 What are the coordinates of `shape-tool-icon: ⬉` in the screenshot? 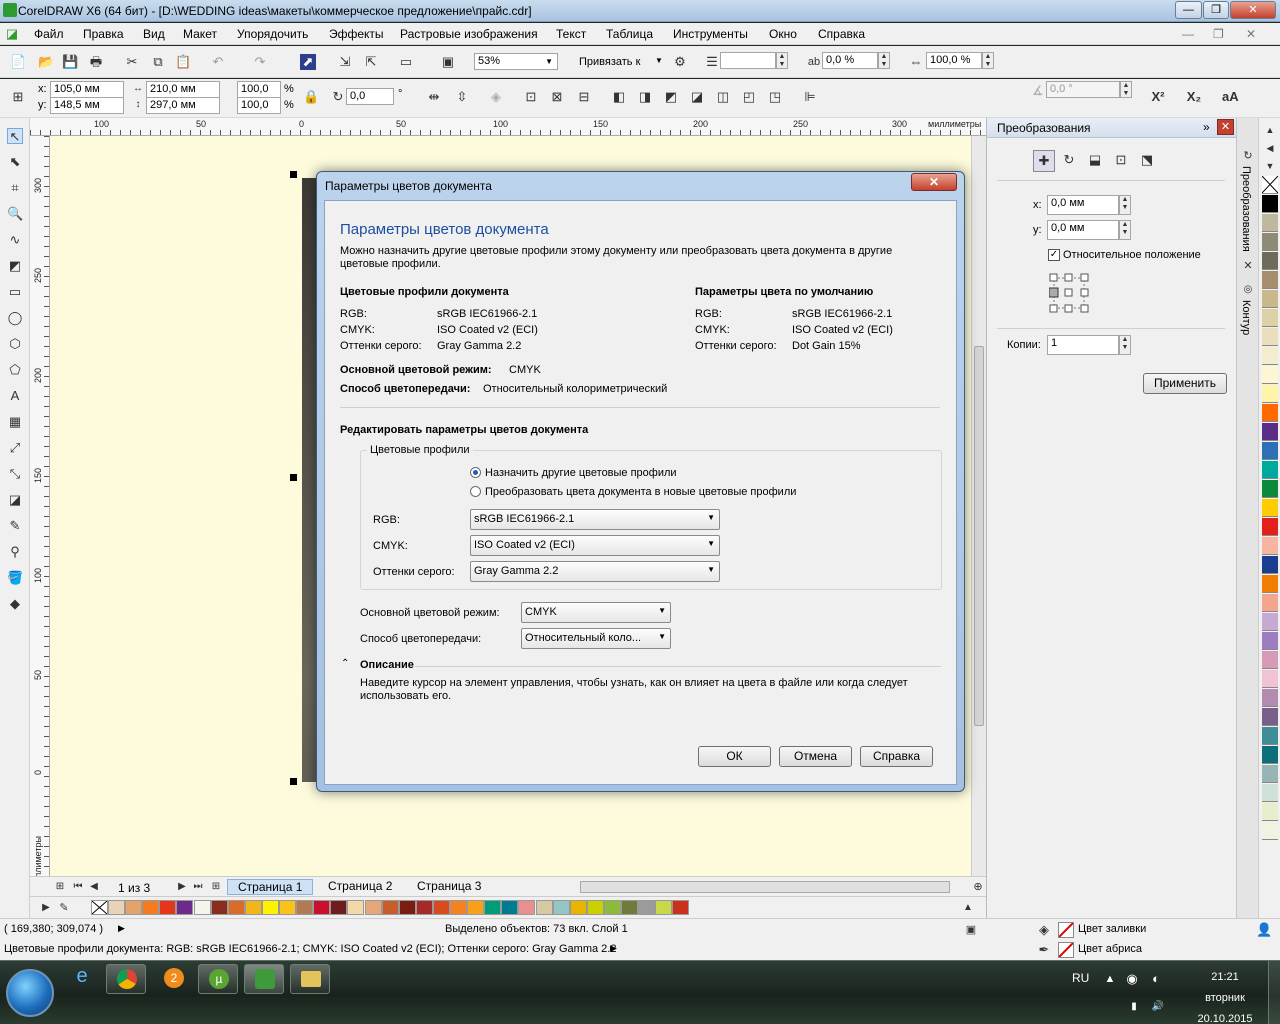 It's located at (15, 162).